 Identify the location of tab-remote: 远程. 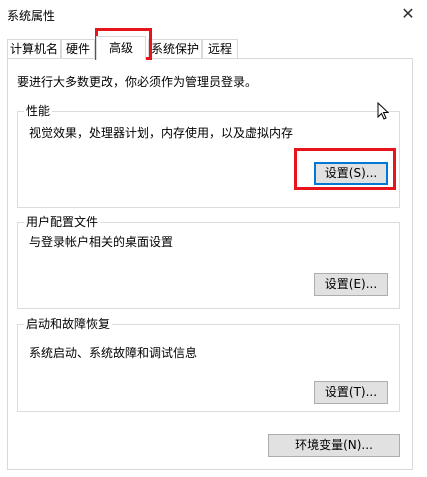
(220, 48).